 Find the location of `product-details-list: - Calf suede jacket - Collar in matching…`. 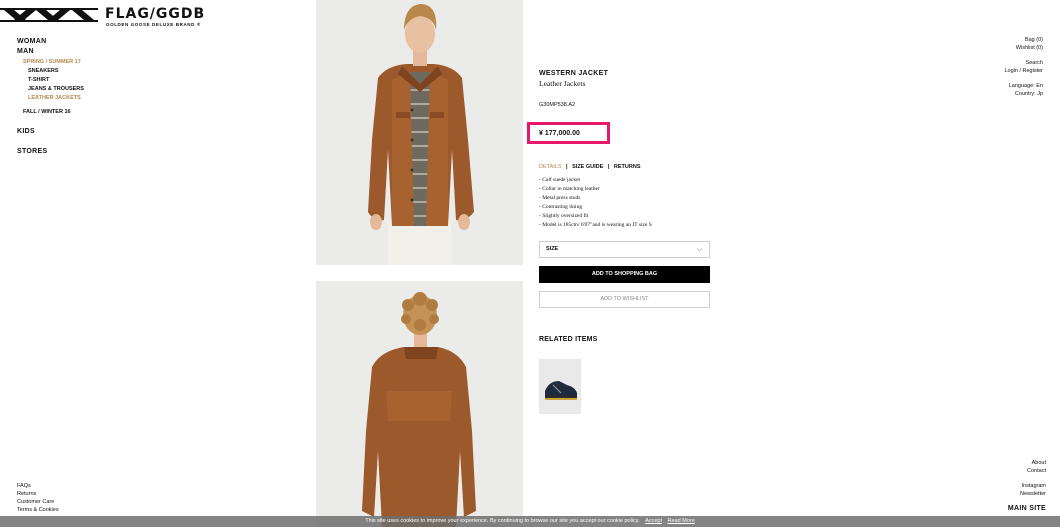

product-details-list: - Calf suede jacket - Collar in matching… is located at coordinates (595, 203).